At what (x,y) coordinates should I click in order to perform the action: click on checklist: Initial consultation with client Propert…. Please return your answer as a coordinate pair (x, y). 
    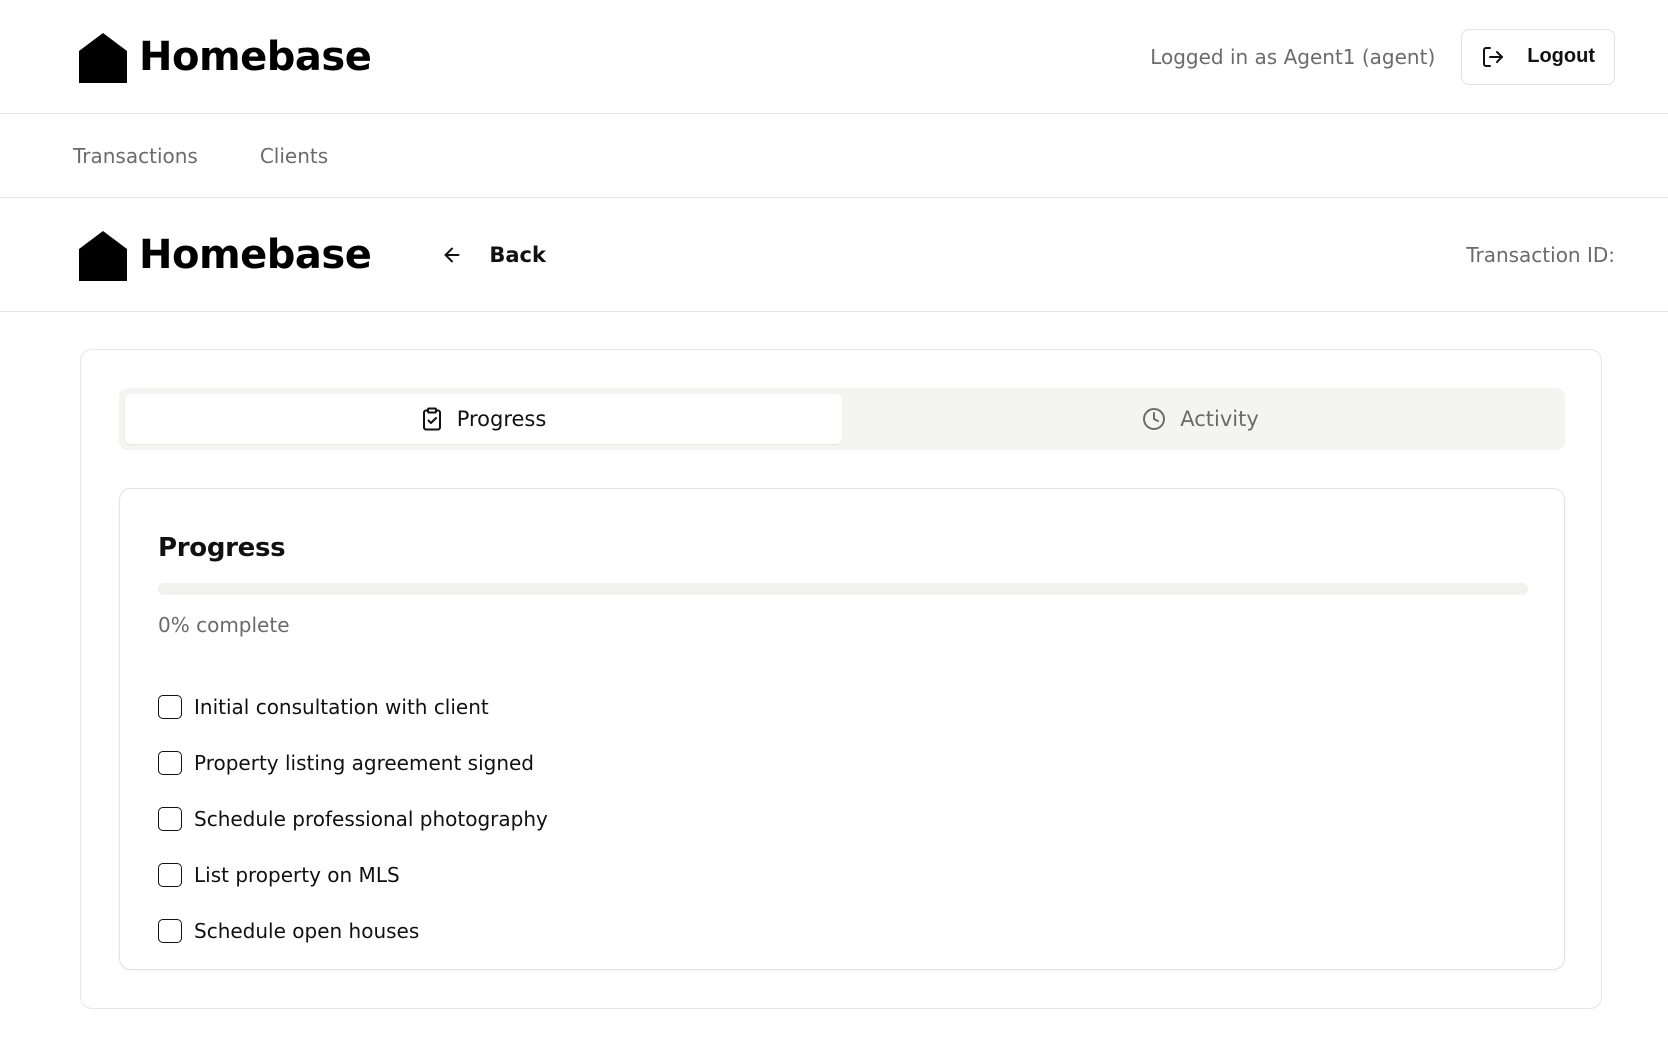
    Looking at the image, I should click on (353, 819).